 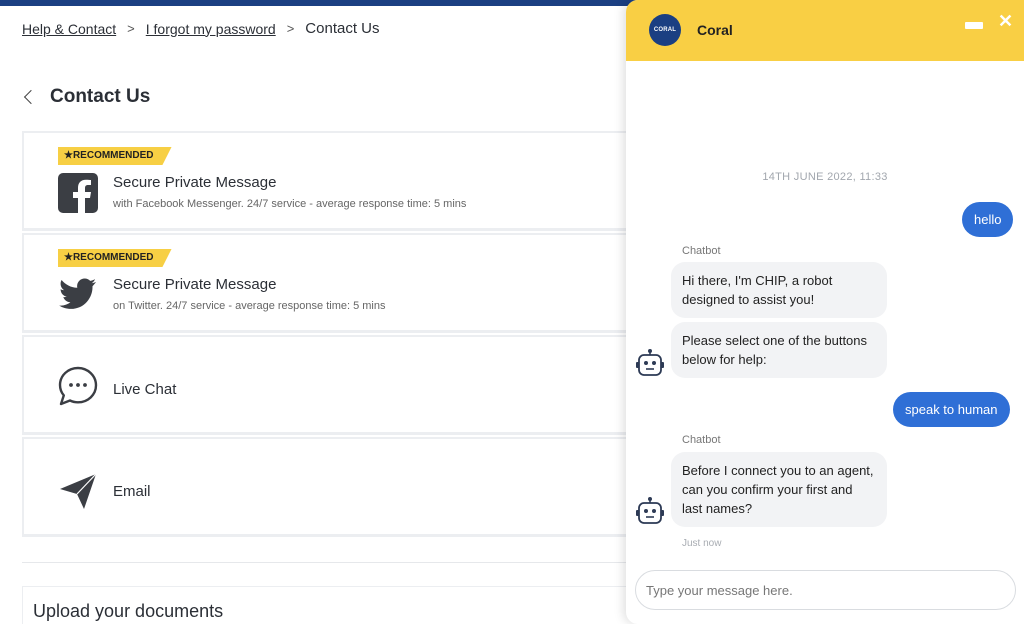 What do you see at coordinates (825, 177) in the screenshot?
I see `chat-date: 14TH JUNE 2022, 11:33` at bounding box center [825, 177].